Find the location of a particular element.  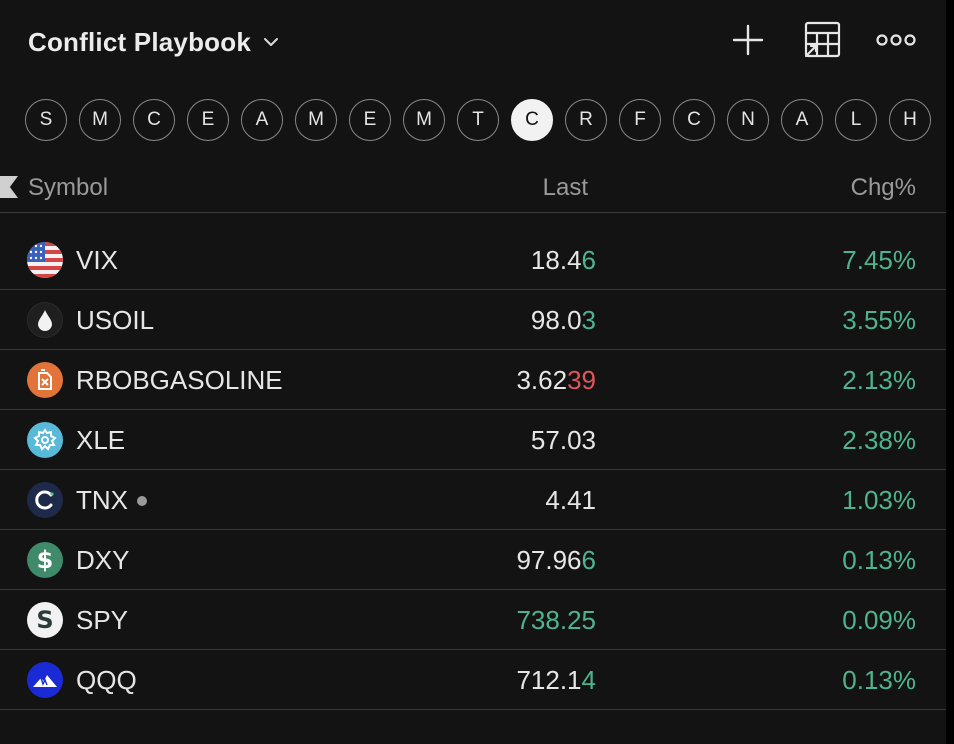

column-symbol: Symbol is located at coordinates (68, 188).